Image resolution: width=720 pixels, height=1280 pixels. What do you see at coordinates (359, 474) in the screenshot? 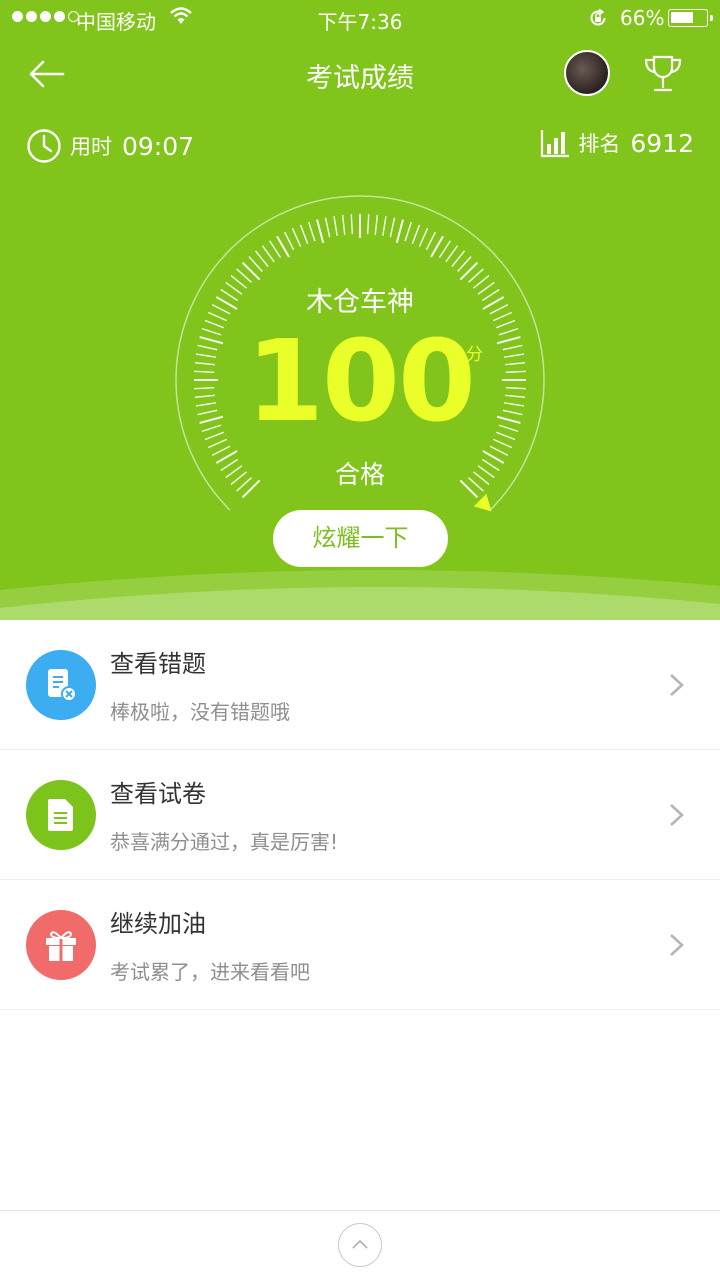
I see `pass-status: 合格` at bounding box center [359, 474].